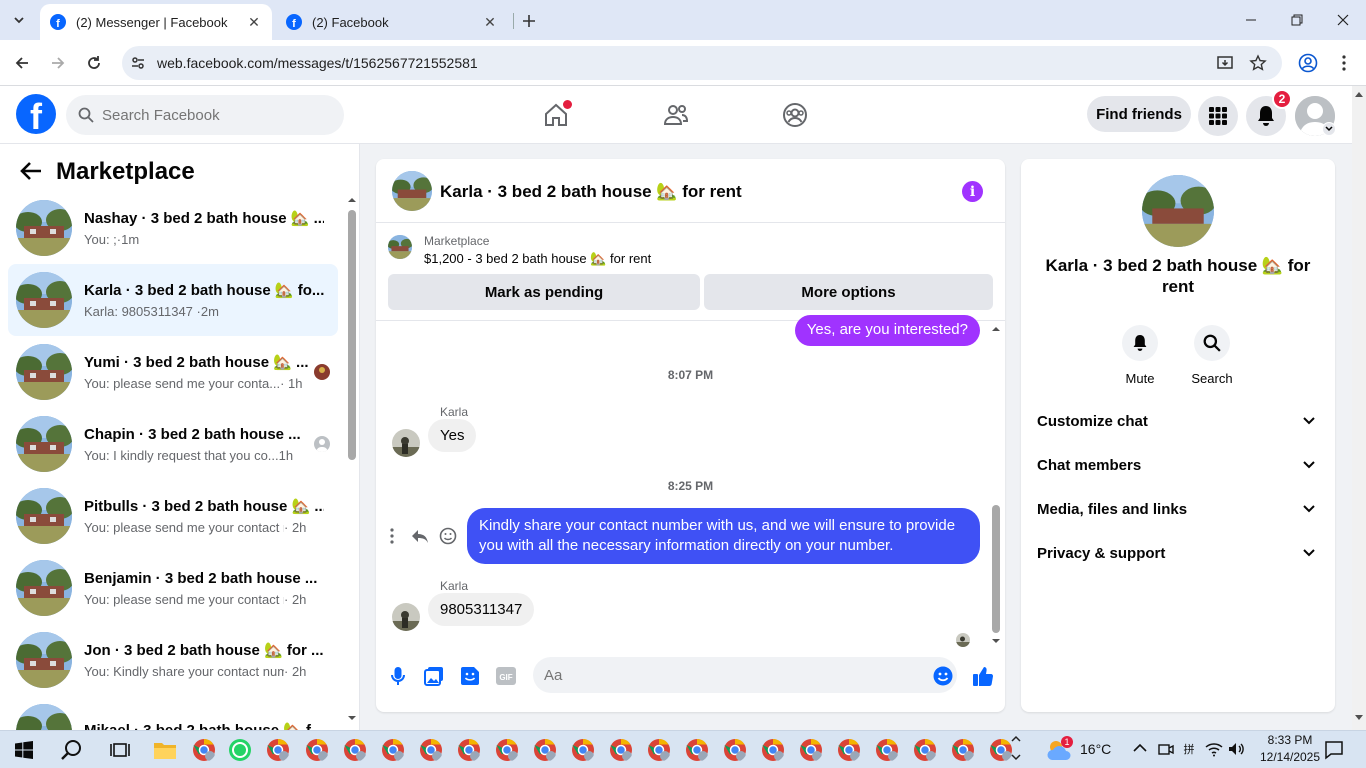  I want to click on clock-time: 8:33 PM, so click(1290, 740).